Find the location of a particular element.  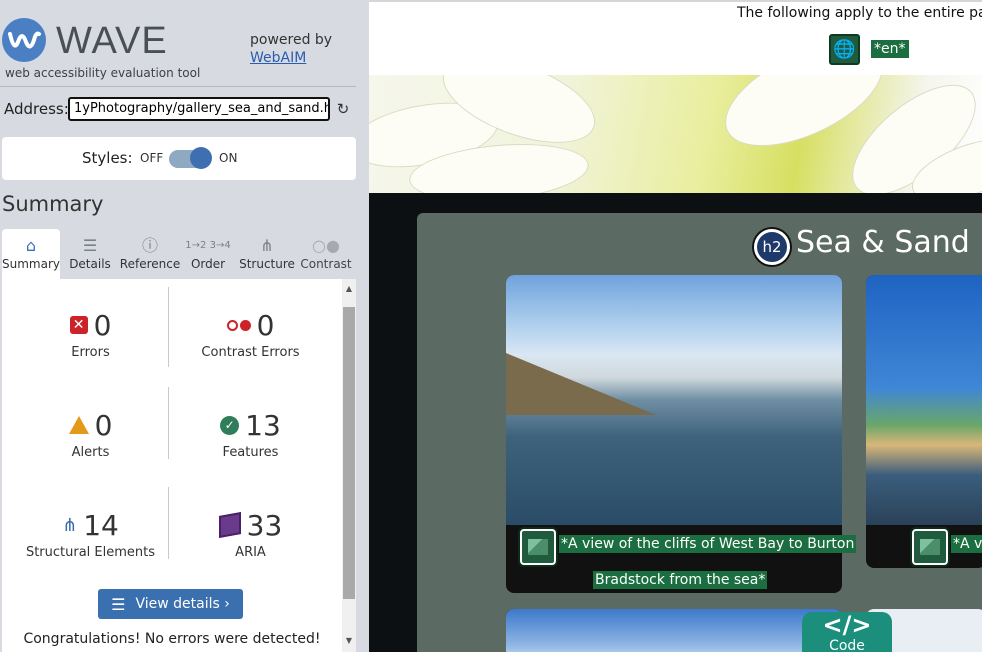

alt-text-label: *A vi is located at coordinates (966, 544).